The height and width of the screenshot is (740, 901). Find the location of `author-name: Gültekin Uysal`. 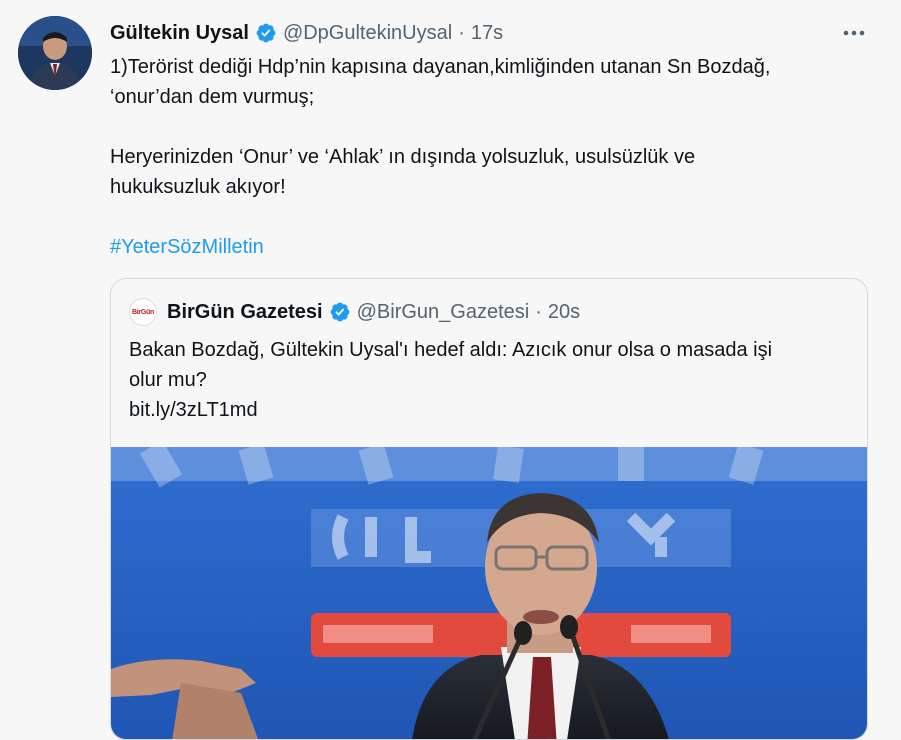

author-name: Gültekin Uysal is located at coordinates (179, 33).